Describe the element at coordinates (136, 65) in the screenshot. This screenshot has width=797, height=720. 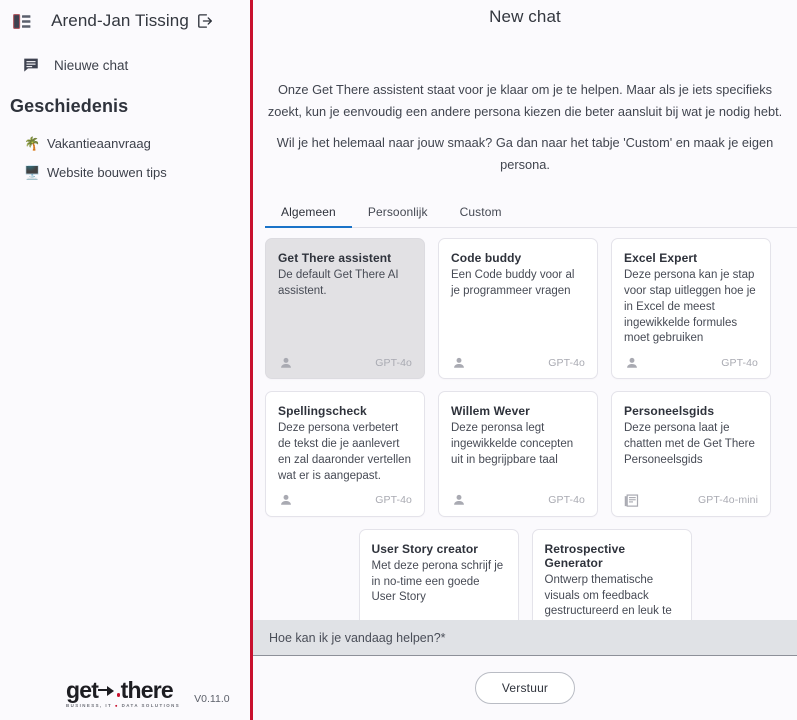
I see `new-chat-button: Nieuwe chat` at that location.